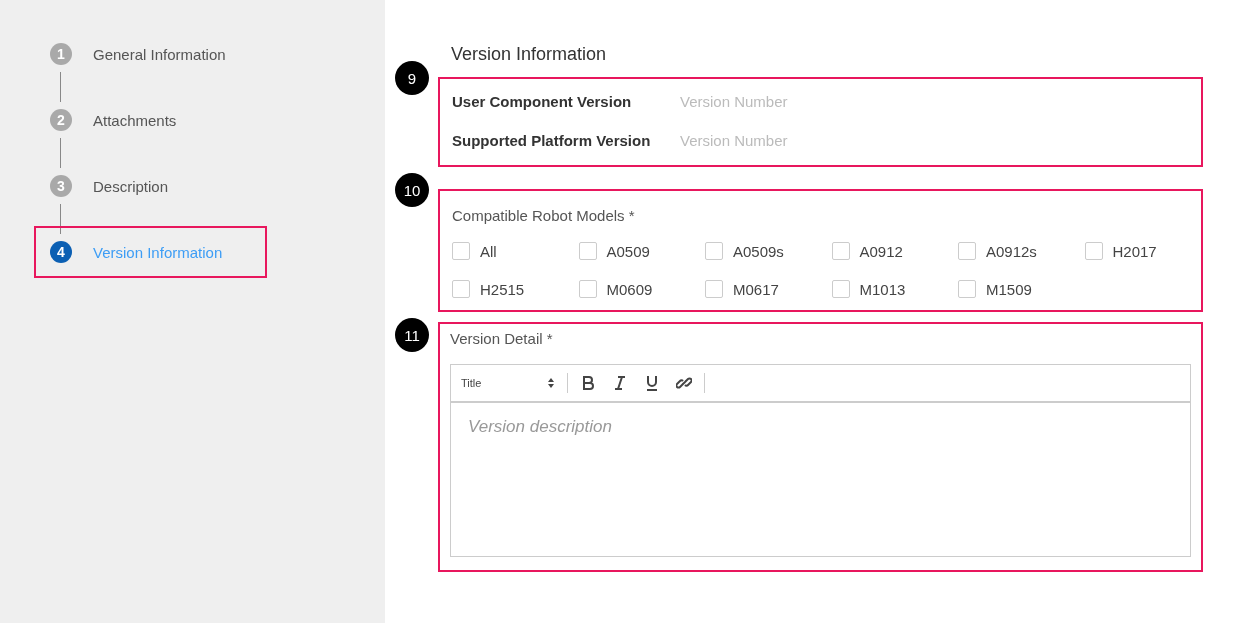  What do you see at coordinates (135, 120) in the screenshot?
I see `step-label: Attachments` at bounding box center [135, 120].